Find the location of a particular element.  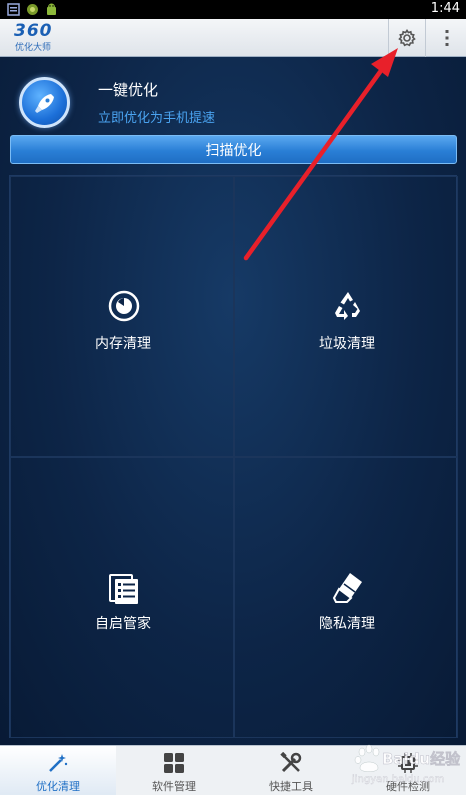

overflow-menu-icon is located at coordinates (447, 38).